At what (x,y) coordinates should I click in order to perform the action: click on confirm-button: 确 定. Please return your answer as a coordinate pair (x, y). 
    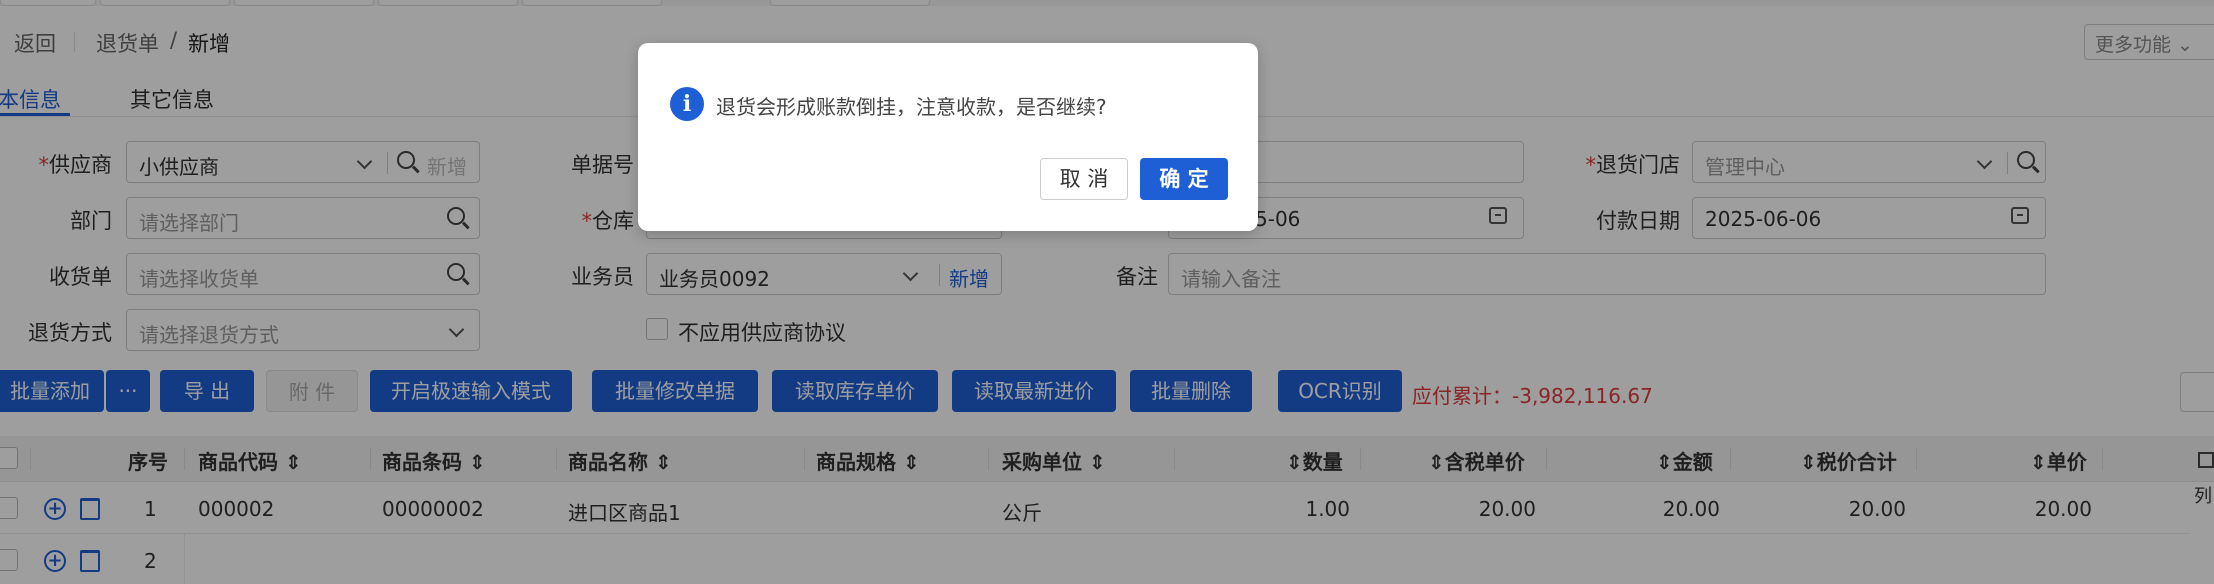
    Looking at the image, I should click on (1184, 179).